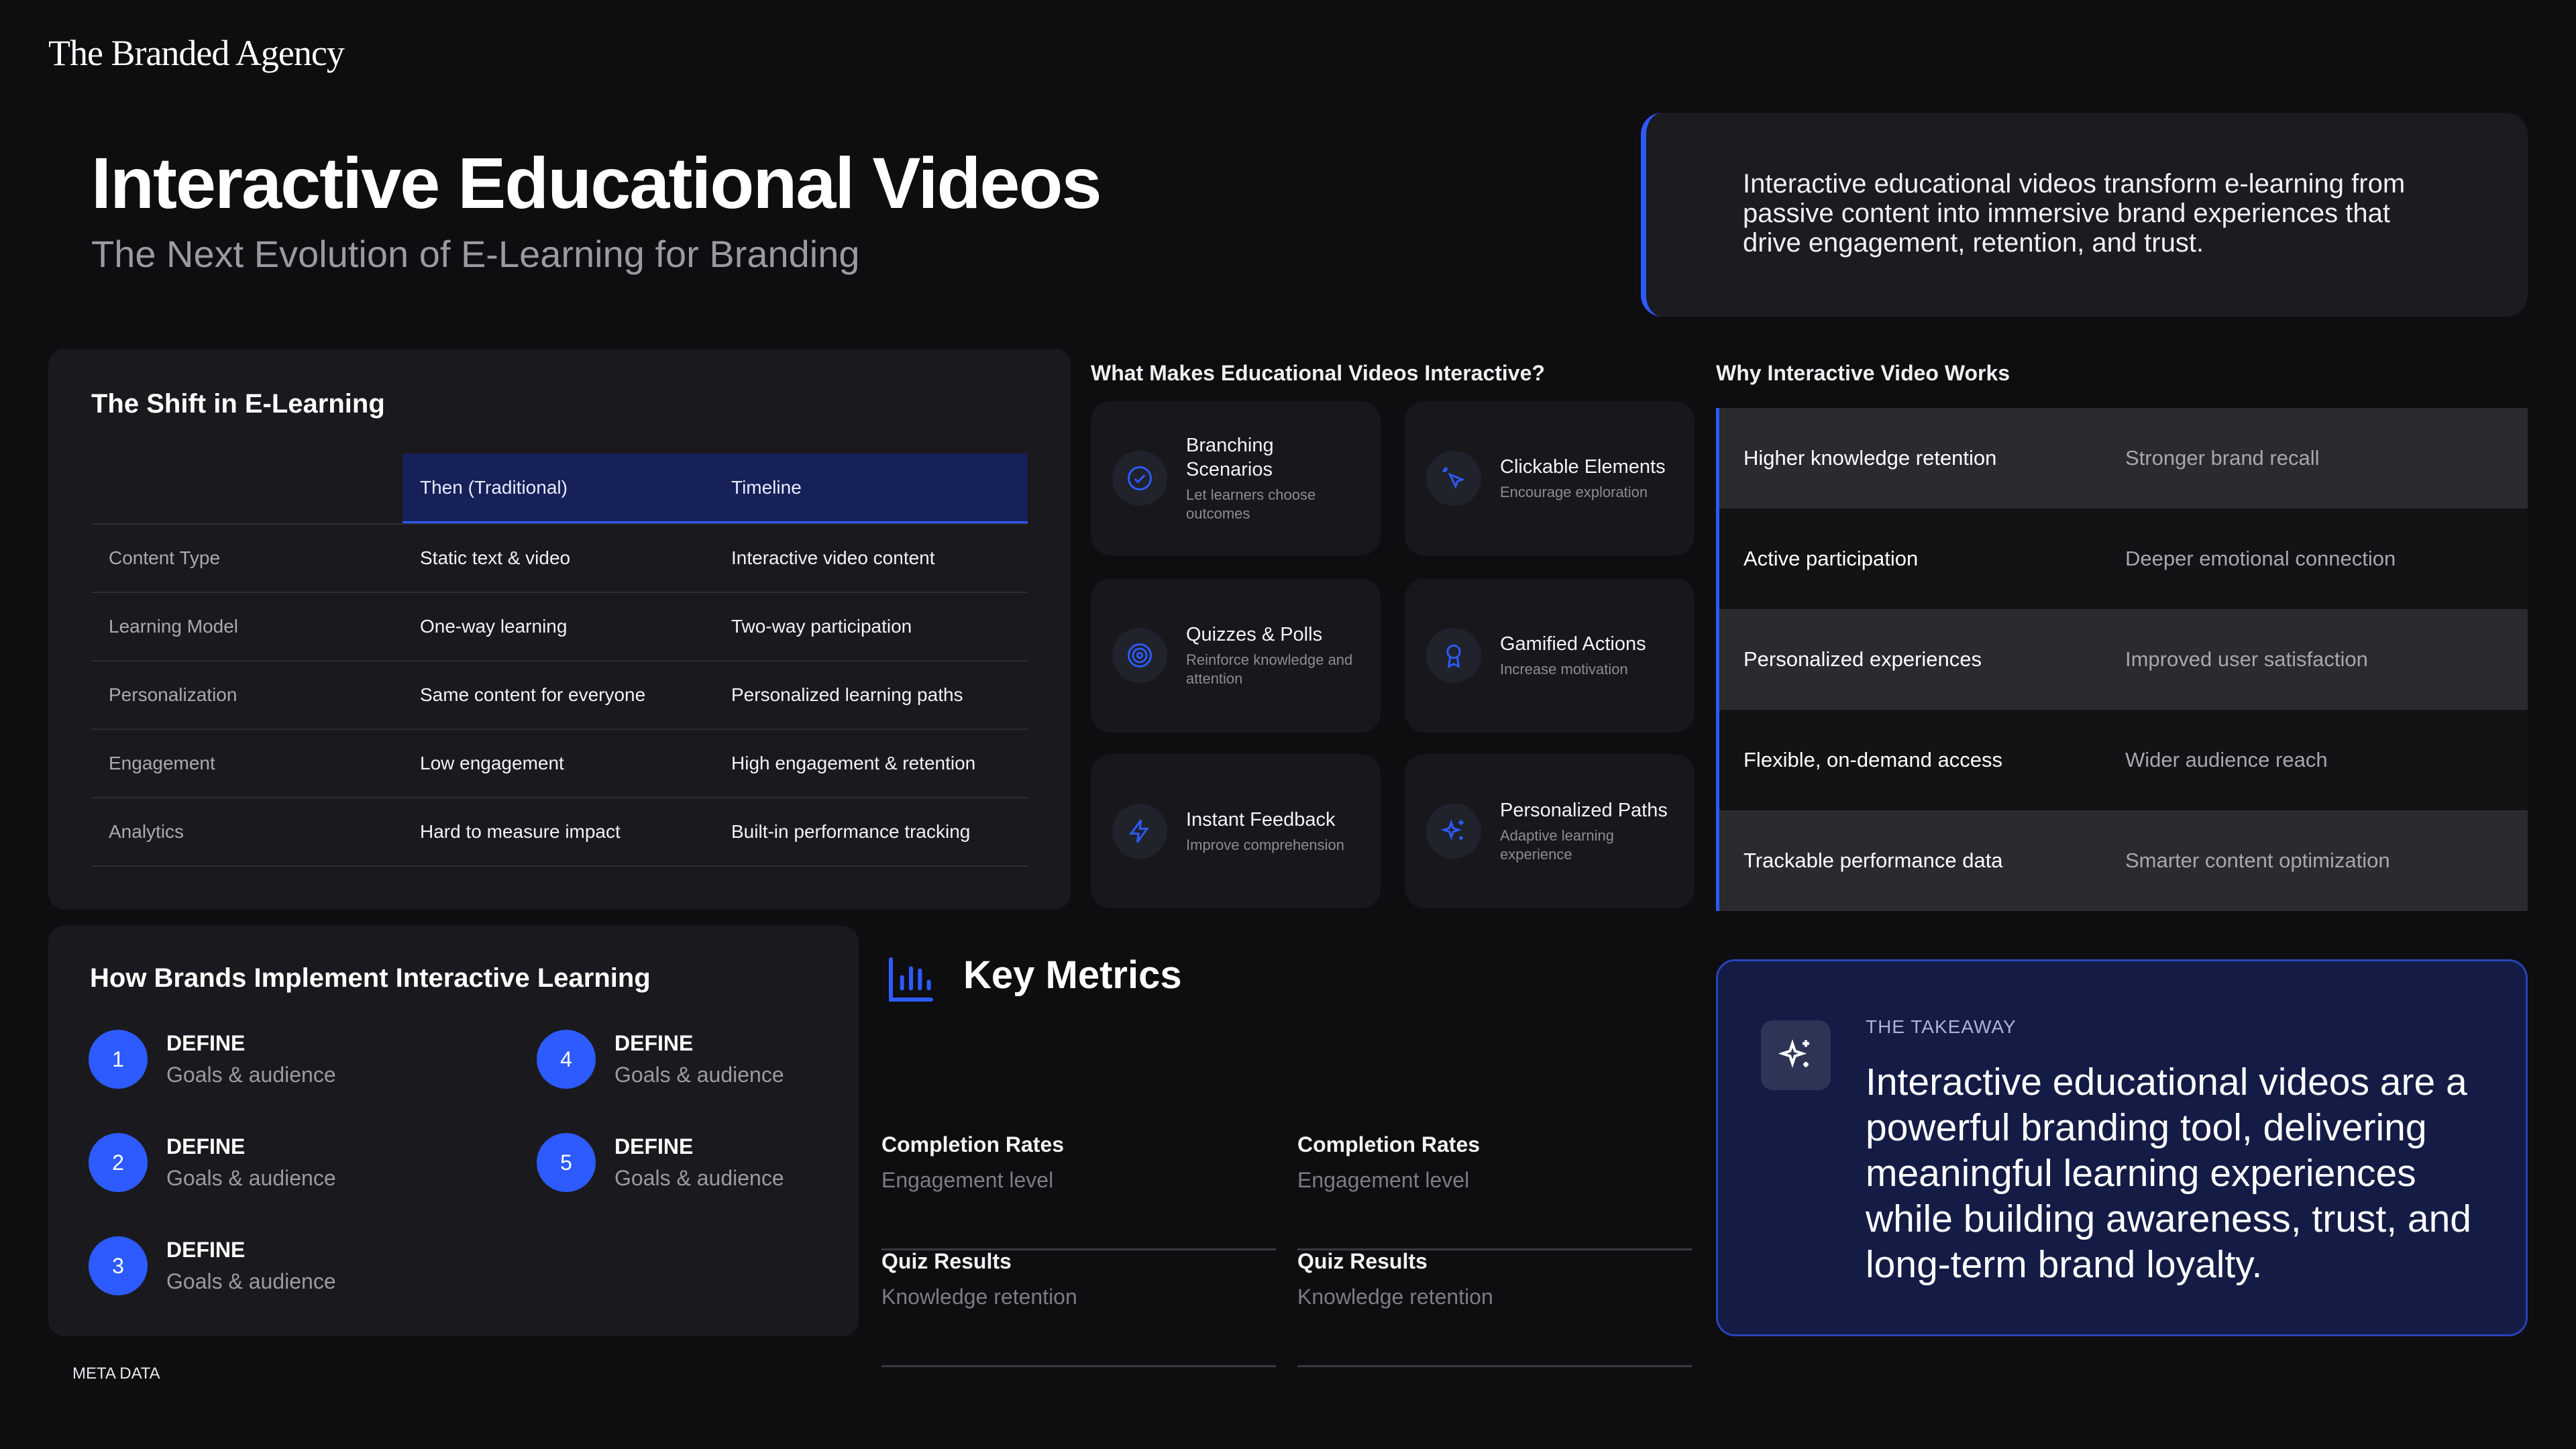  What do you see at coordinates (276, 1162) in the screenshot?
I see `step-item: 2 DEFINE Goals & audience` at bounding box center [276, 1162].